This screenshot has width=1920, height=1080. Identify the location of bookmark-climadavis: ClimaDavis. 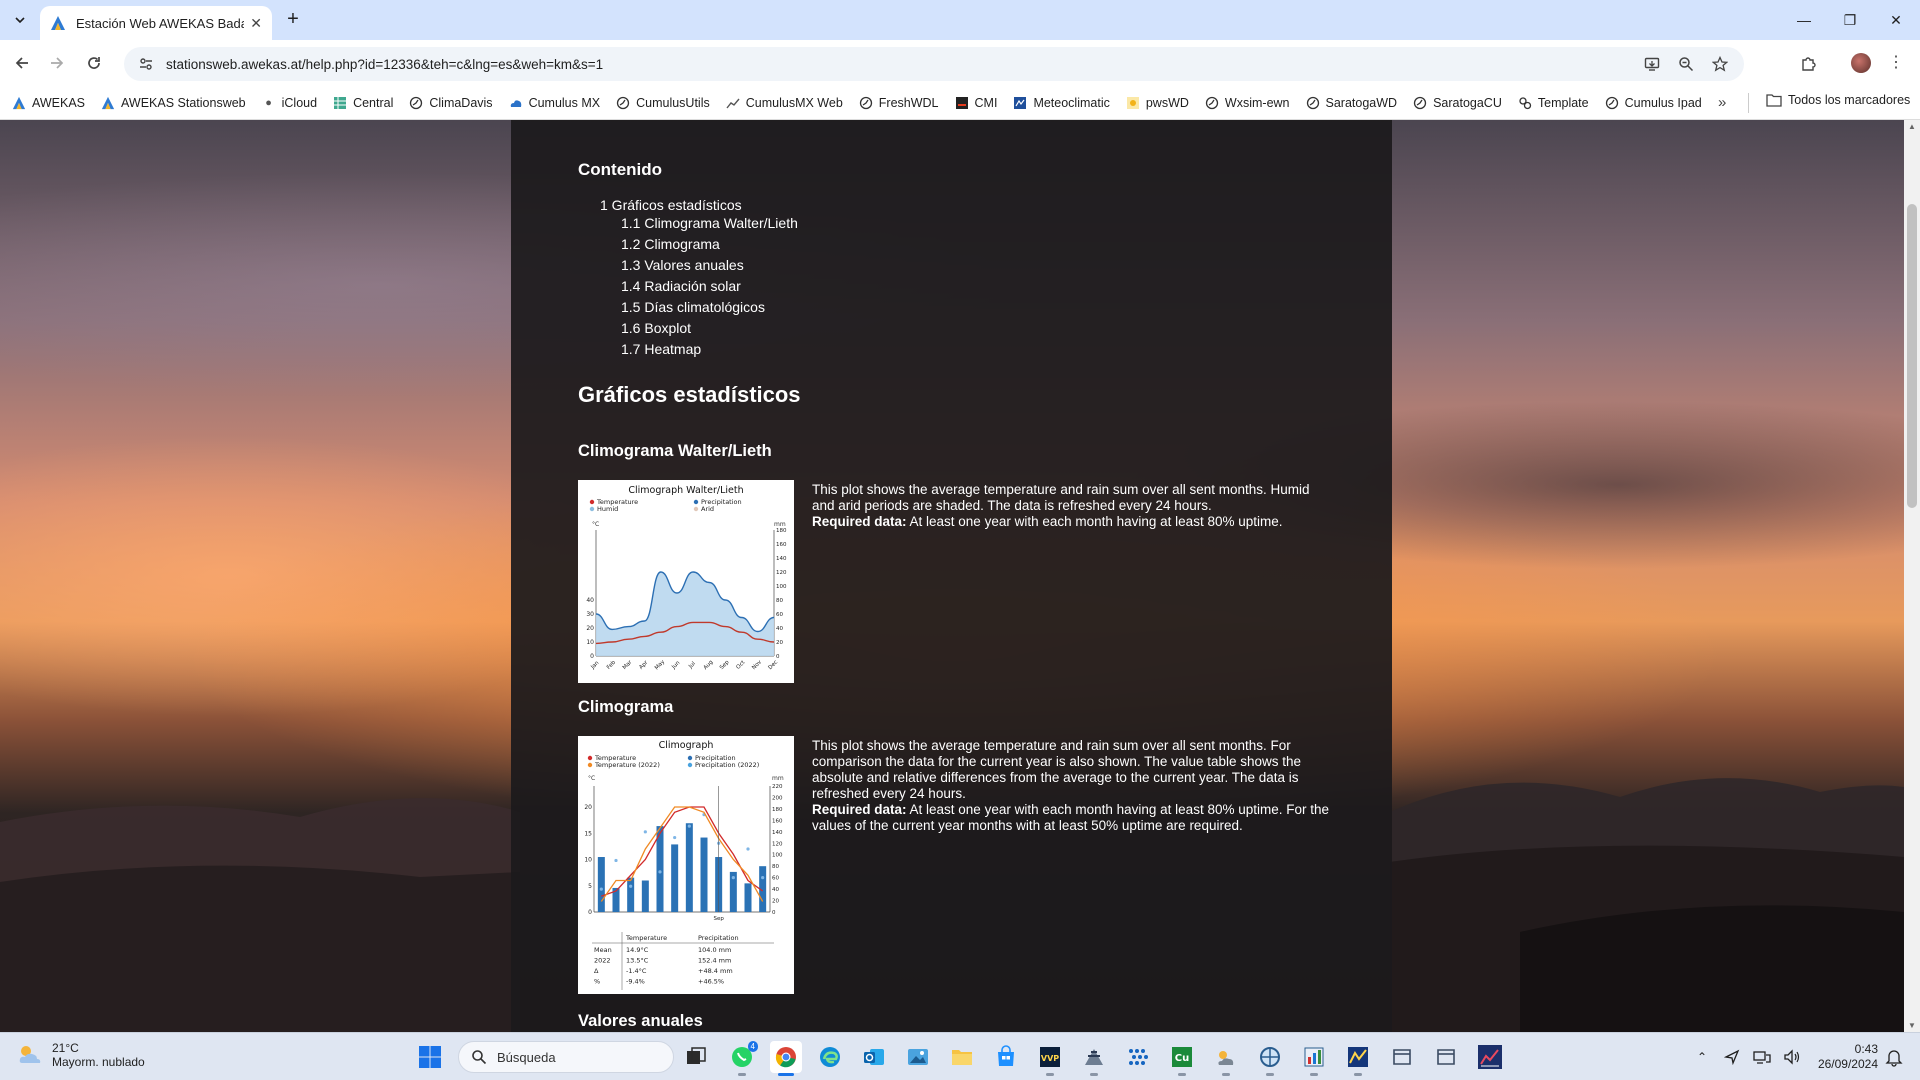
(451, 103).